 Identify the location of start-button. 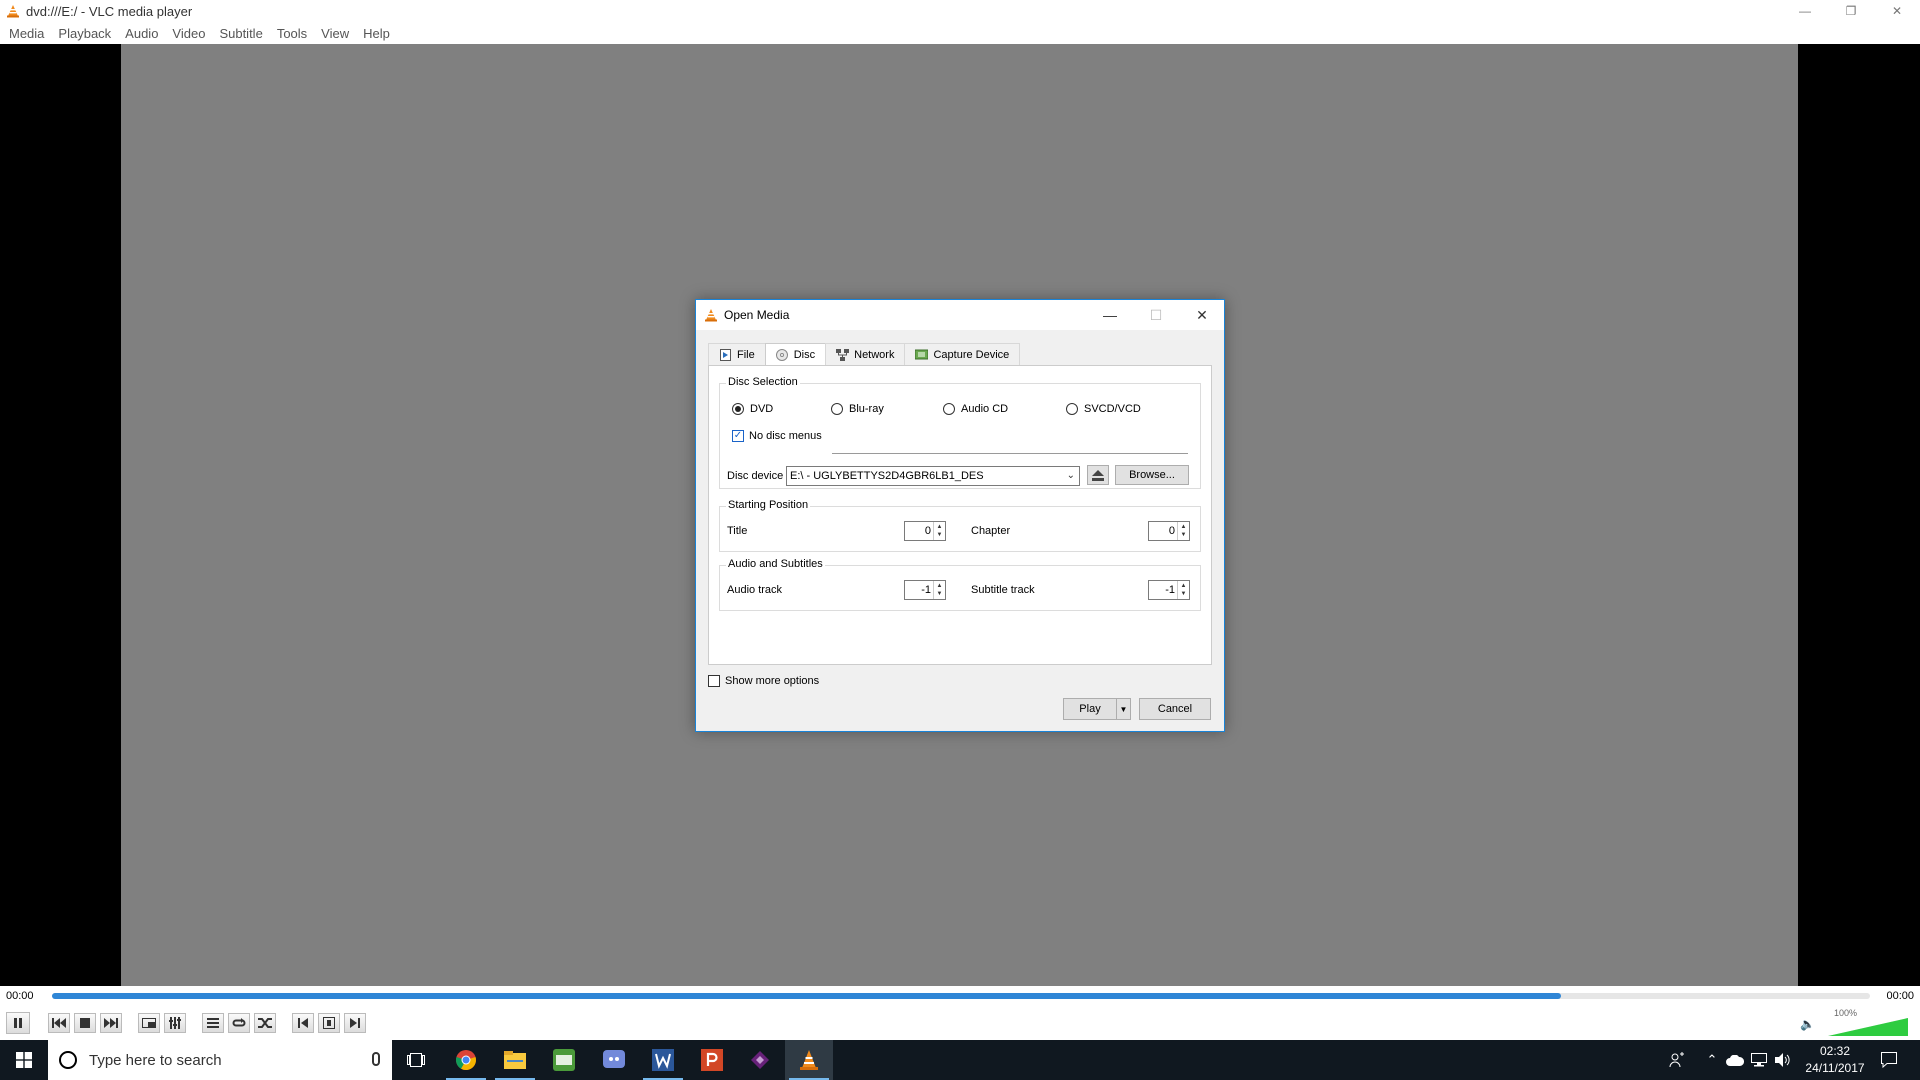
(24, 1060).